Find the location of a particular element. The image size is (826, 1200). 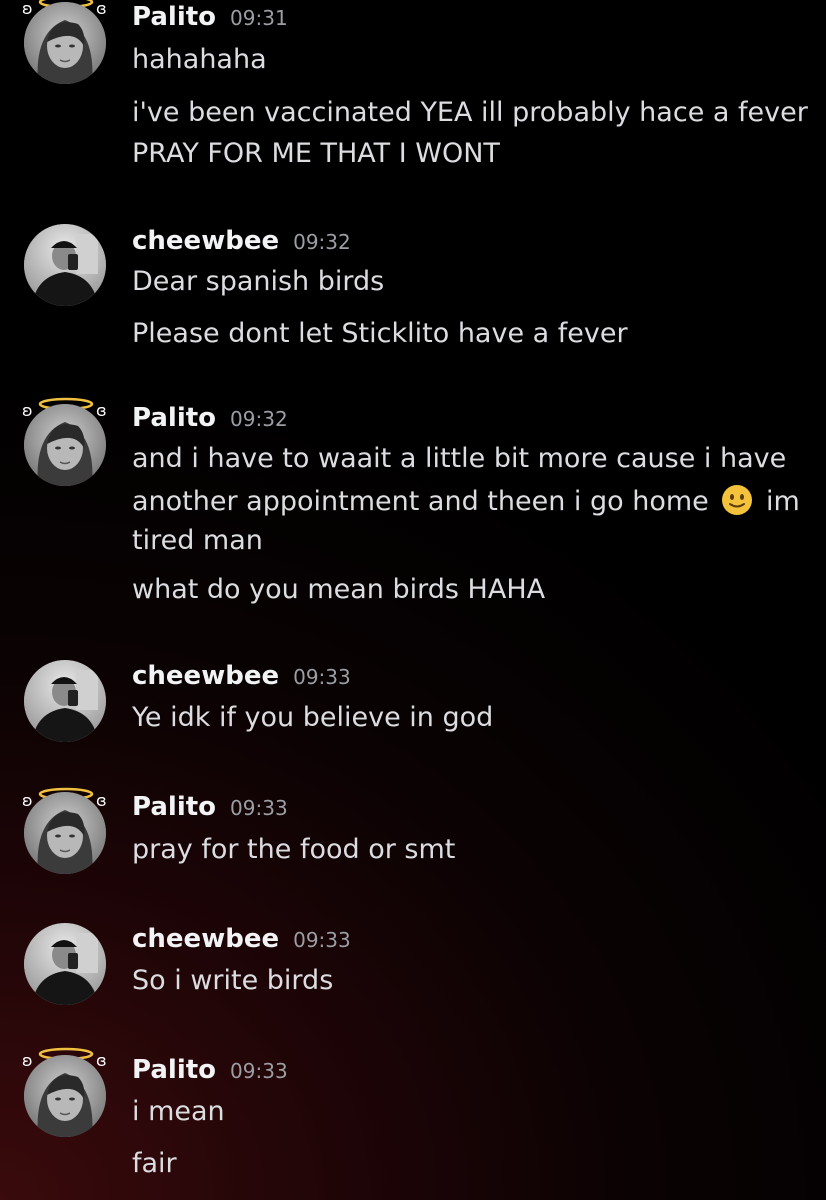

username: cheewbee 09:32 is located at coordinates (241, 241).